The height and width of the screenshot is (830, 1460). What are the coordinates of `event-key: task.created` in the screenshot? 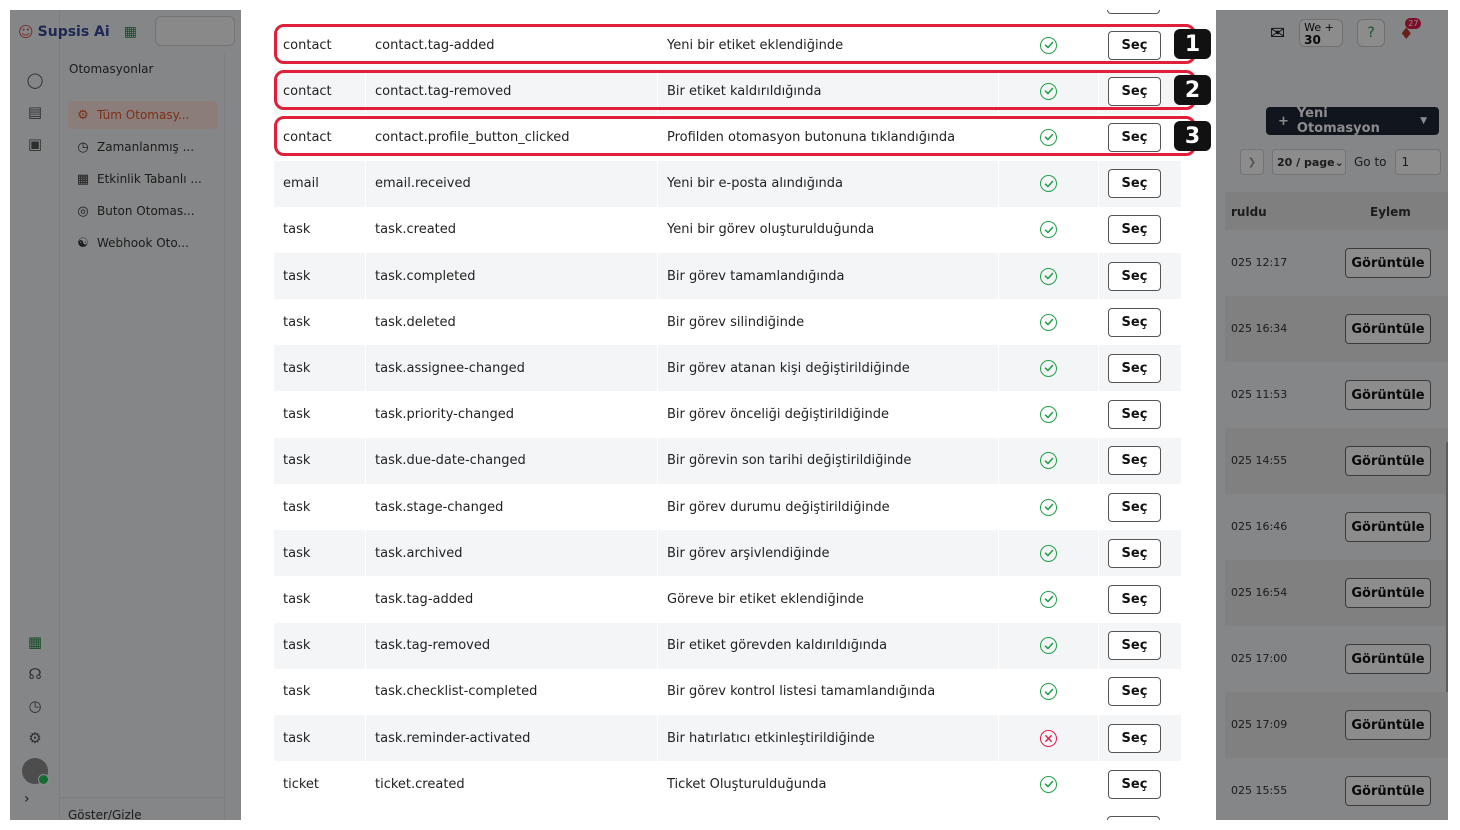 It's located at (512, 229).